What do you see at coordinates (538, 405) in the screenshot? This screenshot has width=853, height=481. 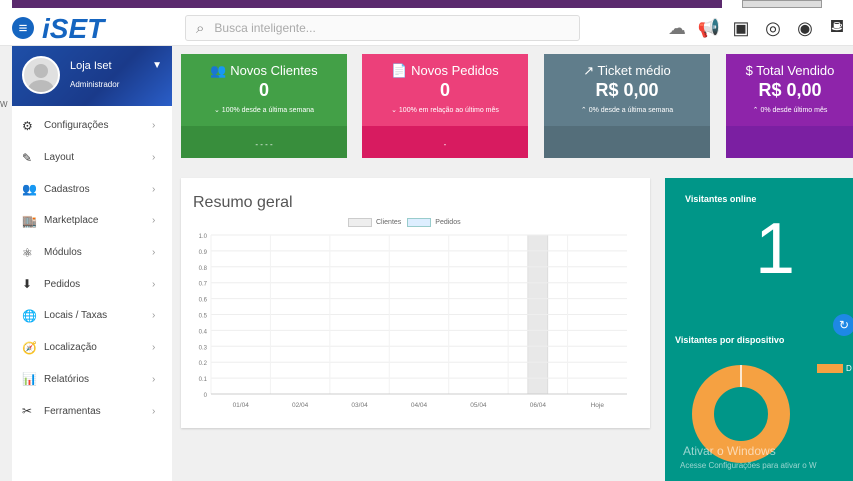 I see `x-tick-label: 06/04` at bounding box center [538, 405].